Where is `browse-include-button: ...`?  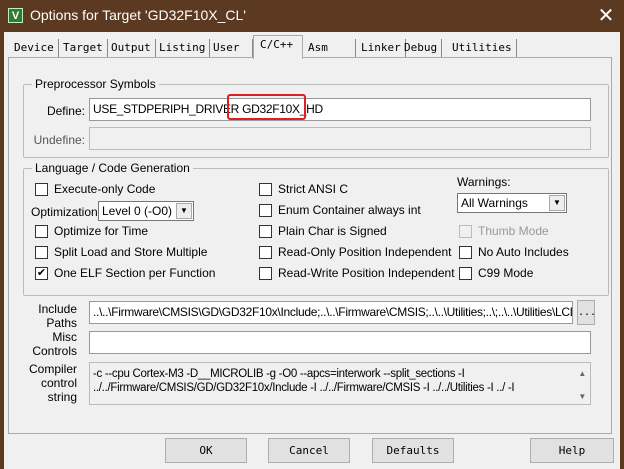 browse-include-button: ... is located at coordinates (586, 312).